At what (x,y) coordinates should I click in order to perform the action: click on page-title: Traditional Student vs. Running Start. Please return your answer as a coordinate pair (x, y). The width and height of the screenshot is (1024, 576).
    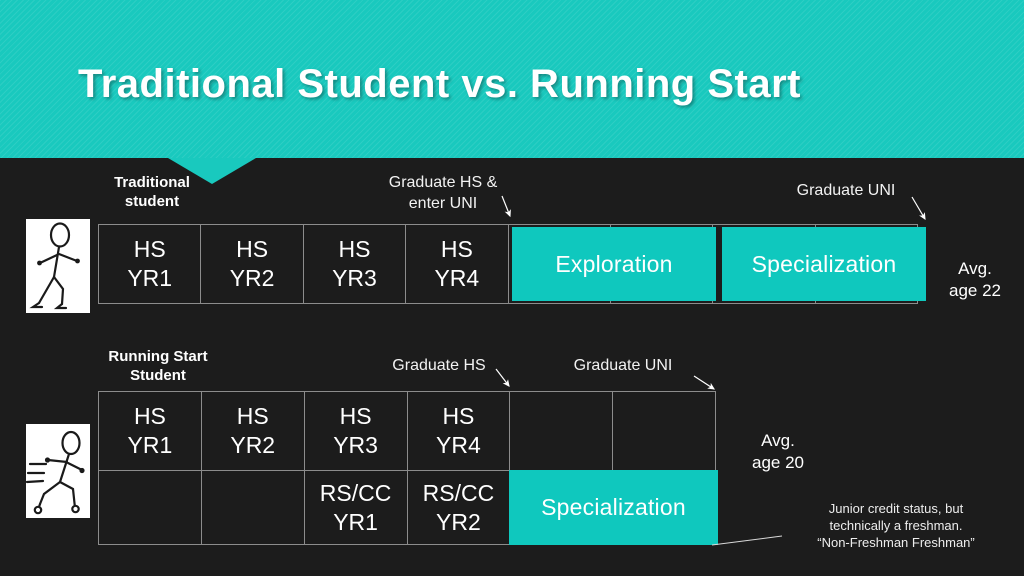
    Looking at the image, I should click on (439, 84).